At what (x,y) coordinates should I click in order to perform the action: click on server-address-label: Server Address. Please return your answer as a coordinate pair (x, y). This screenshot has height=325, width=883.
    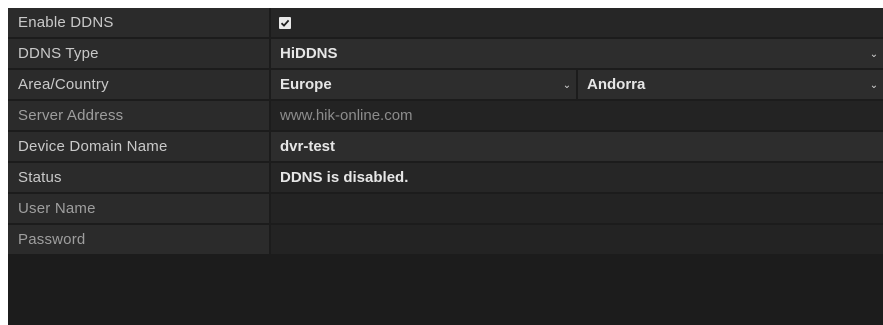
    Looking at the image, I should click on (138, 115).